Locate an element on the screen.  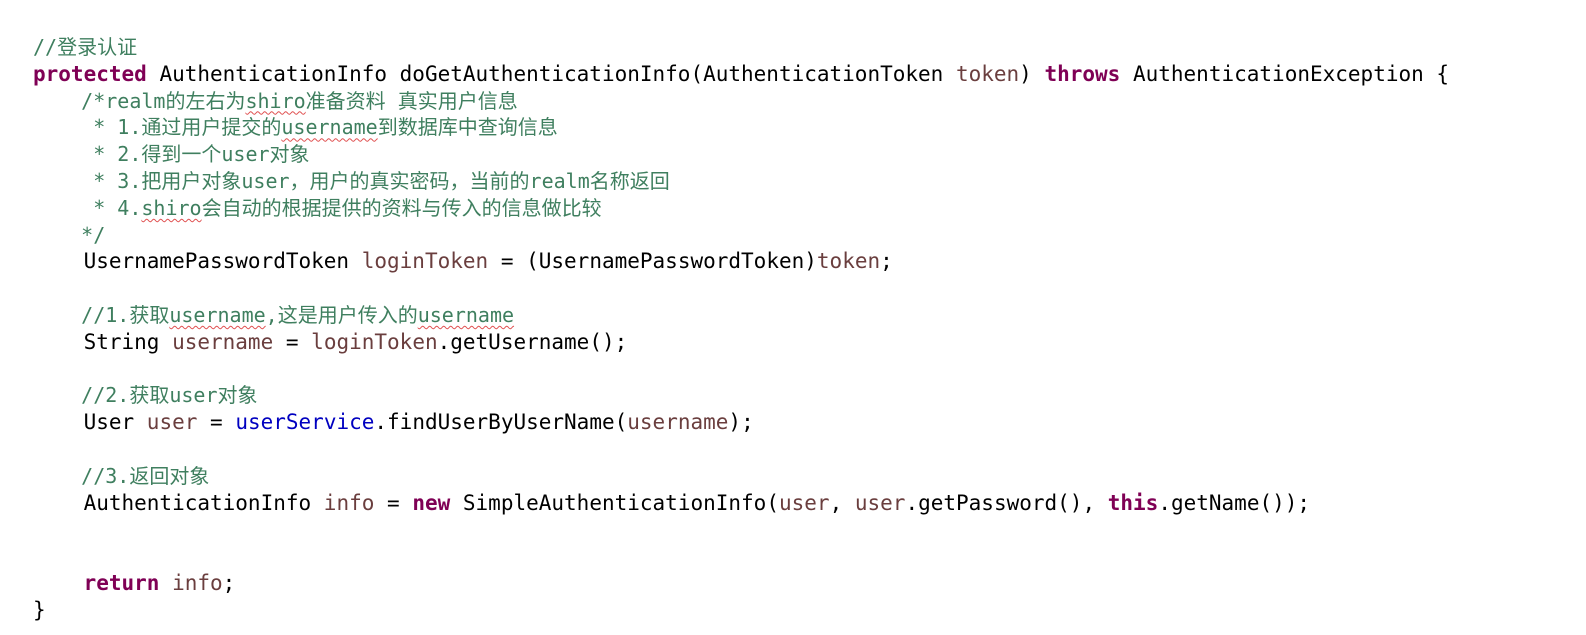
code-line: //登录认证 is located at coordinates (741, 47).